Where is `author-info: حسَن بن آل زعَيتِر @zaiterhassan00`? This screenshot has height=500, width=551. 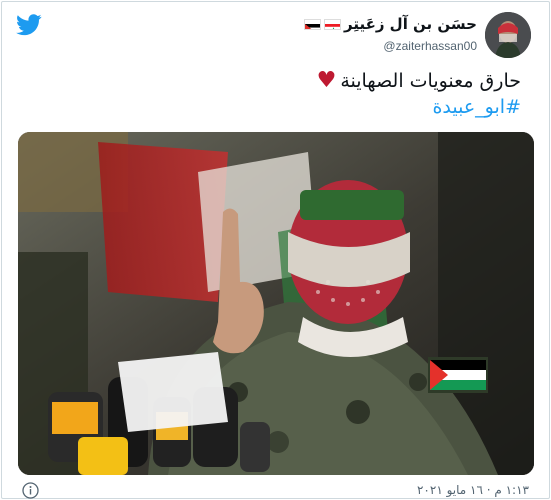
author-info: حسَن بن آل زعَيتِر @zaiterhassan00 is located at coordinates (390, 33).